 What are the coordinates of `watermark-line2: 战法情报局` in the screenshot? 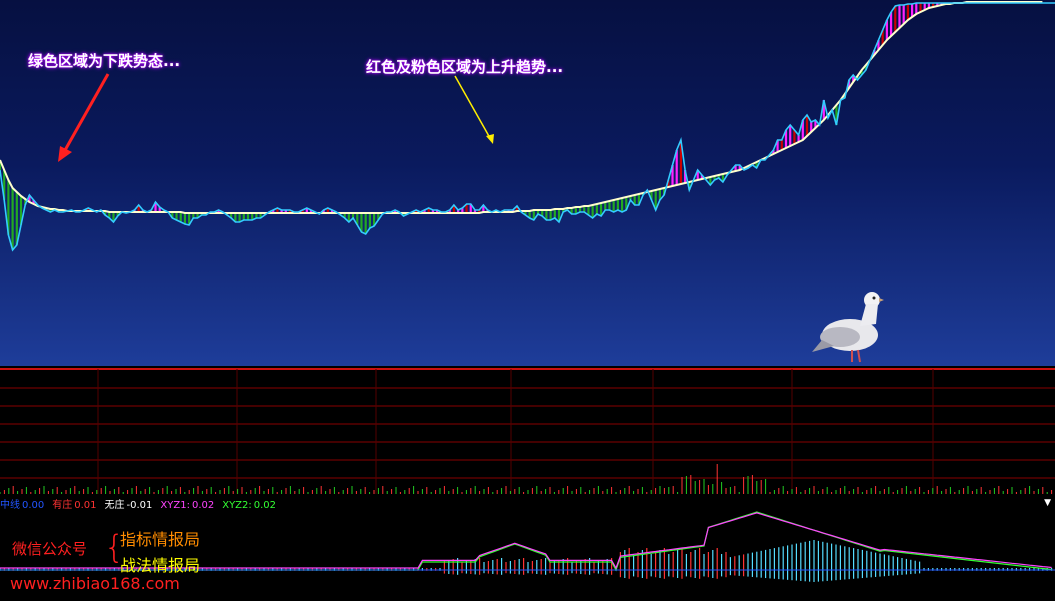 It's located at (160, 565).